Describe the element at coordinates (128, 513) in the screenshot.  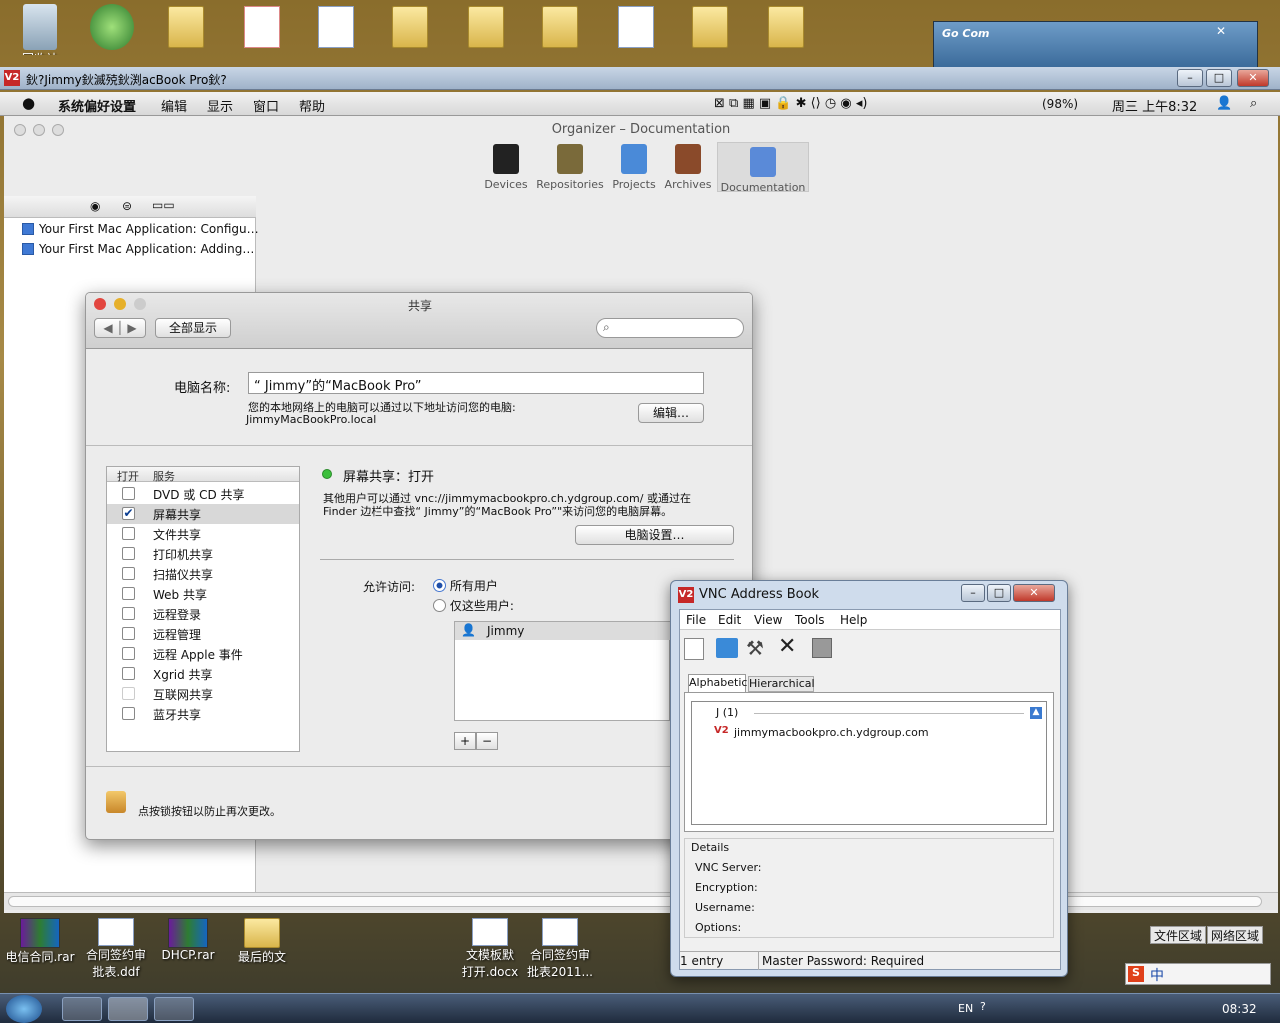
I see `checkbox-checked: ✔` at that location.